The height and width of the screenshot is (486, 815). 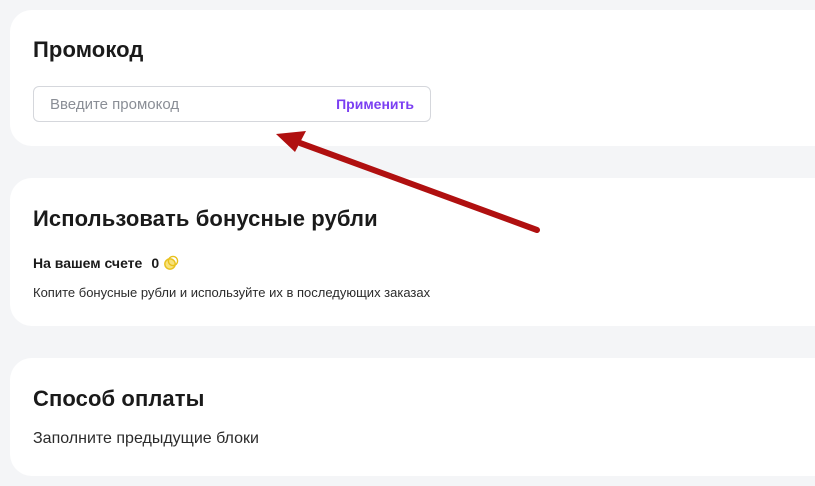 I want to click on bonus-balance: На вашем счете 0, so click(x=106, y=263).